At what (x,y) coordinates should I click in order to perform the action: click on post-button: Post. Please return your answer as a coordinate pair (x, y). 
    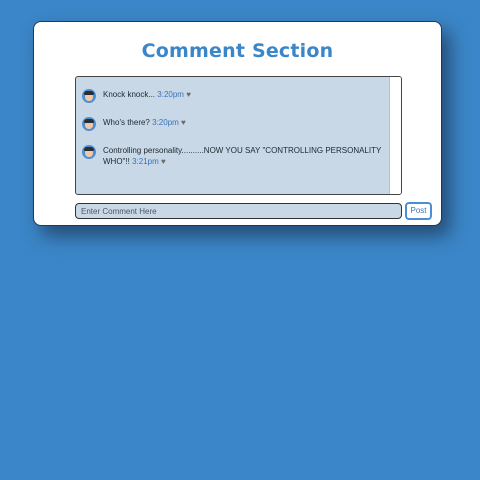
    Looking at the image, I should click on (418, 211).